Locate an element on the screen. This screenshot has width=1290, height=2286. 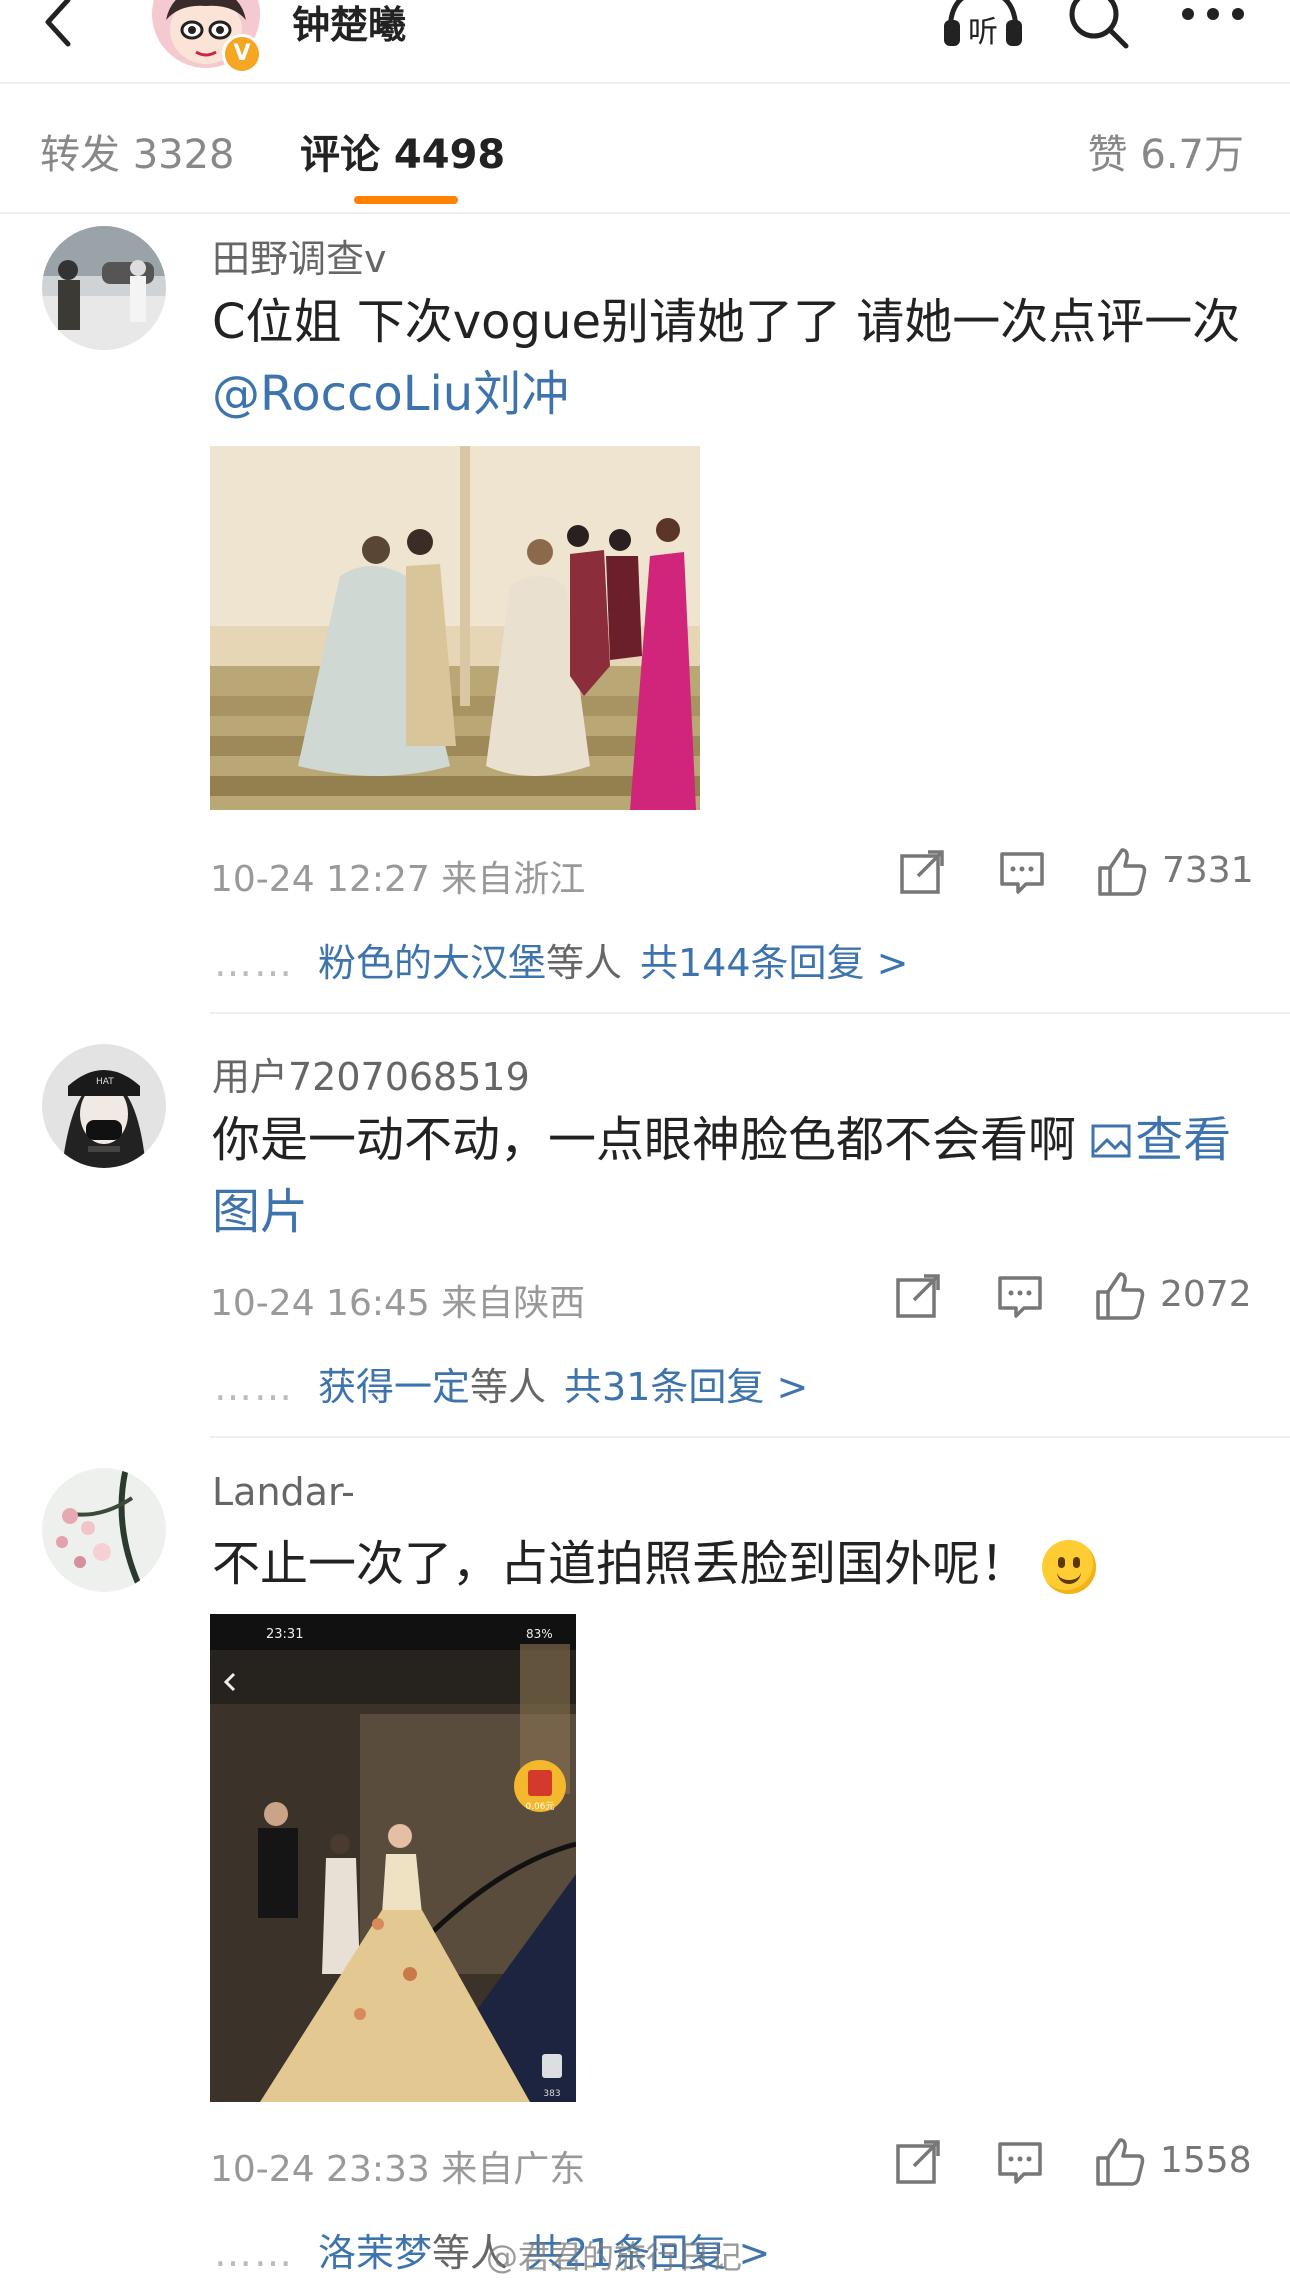
comment-meta: 10-24 16:45 来自陕西 is located at coordinates (398, 1303).